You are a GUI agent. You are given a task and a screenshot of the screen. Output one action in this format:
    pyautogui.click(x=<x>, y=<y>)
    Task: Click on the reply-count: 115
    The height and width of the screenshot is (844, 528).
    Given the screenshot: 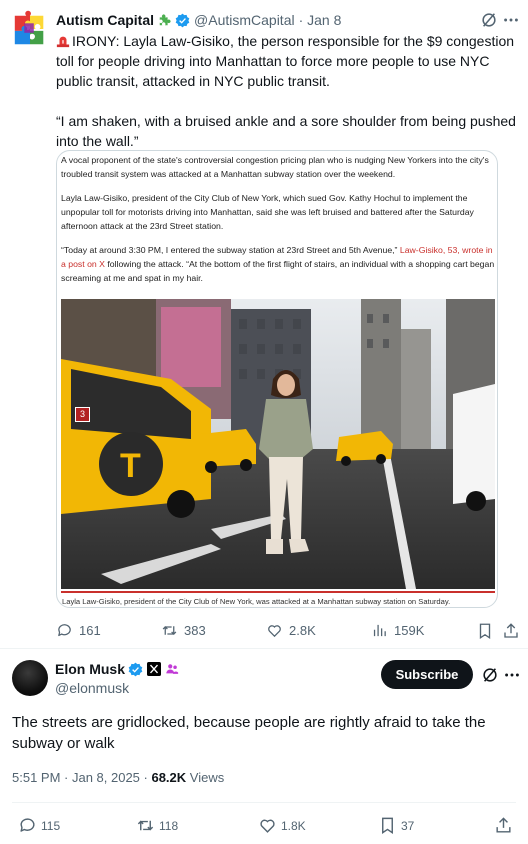 What is the action you would take?
    pyautogui.click(x=51, y=825)
    